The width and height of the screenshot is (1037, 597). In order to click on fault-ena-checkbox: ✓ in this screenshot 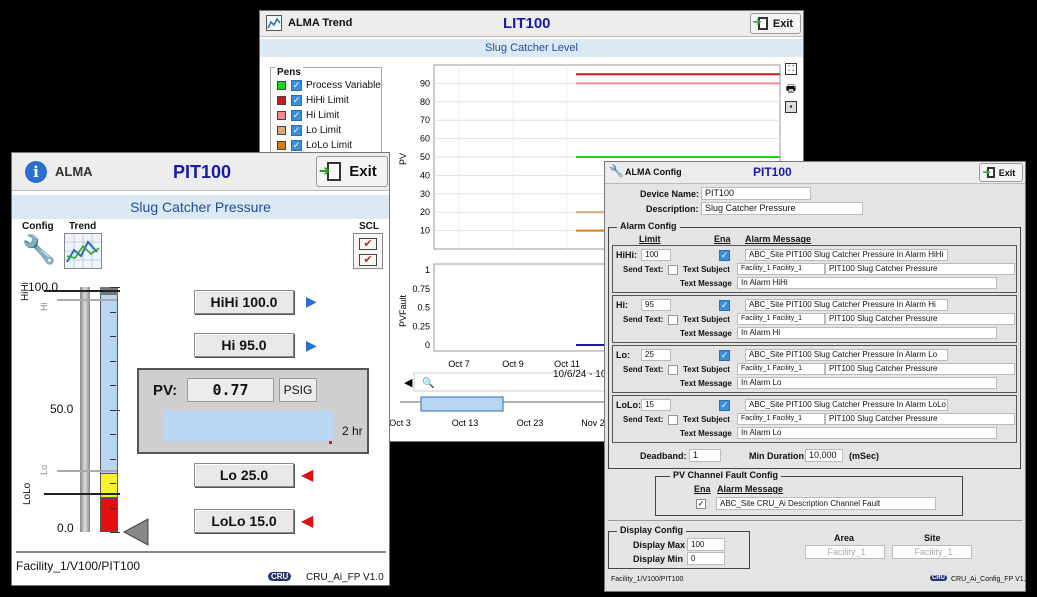, I will do `click(701, 504)`.